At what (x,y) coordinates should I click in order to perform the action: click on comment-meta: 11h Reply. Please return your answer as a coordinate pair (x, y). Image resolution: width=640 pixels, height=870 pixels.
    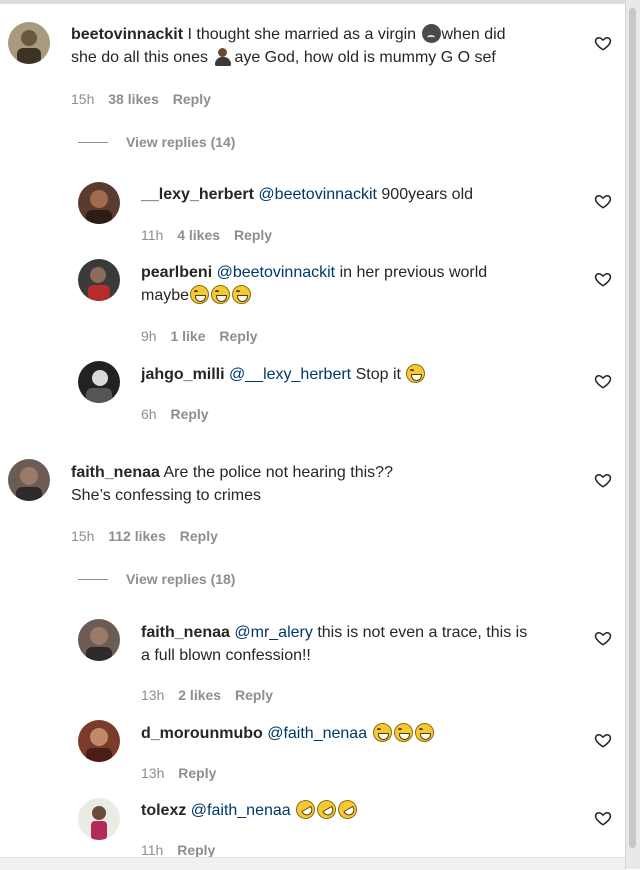
    Looking at the image, I should click on (183, 850).